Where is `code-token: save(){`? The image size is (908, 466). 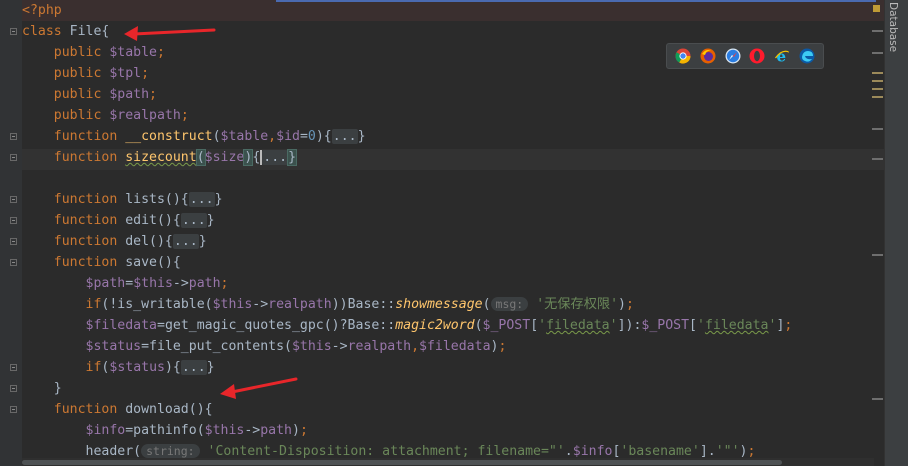
code-token: save(){ is located at coordinates (153, 262).